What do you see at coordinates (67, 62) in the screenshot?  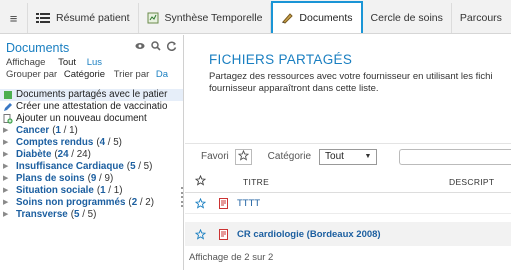 I see `display-all-option: Tout` at bounding box center [67, 62].